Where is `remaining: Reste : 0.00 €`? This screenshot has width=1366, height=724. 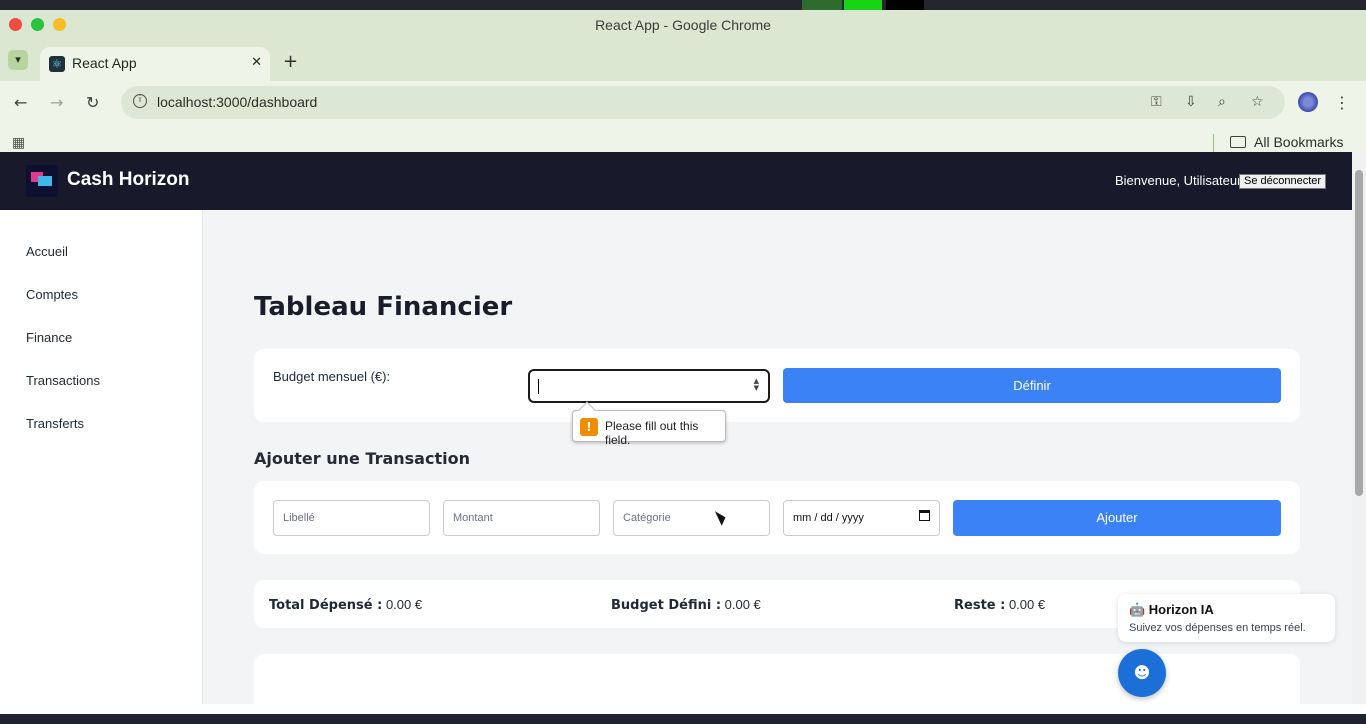 remaining: Reste : 0.00 € is located at coordinates (999, 605).